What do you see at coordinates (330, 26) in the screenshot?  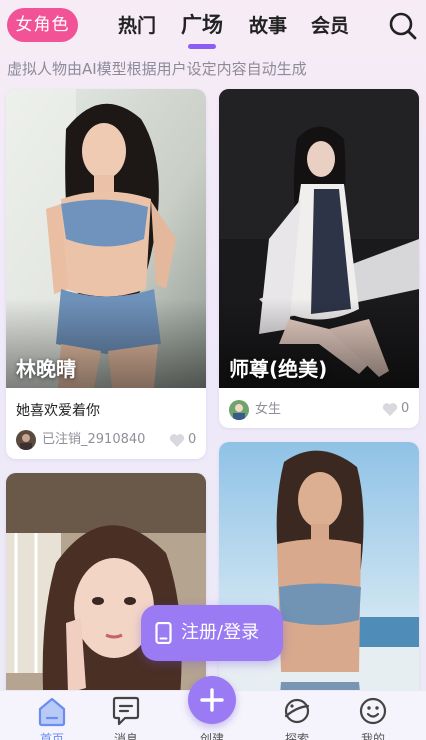 I see `tab-member: 会员` at bounding box center [330, 26].